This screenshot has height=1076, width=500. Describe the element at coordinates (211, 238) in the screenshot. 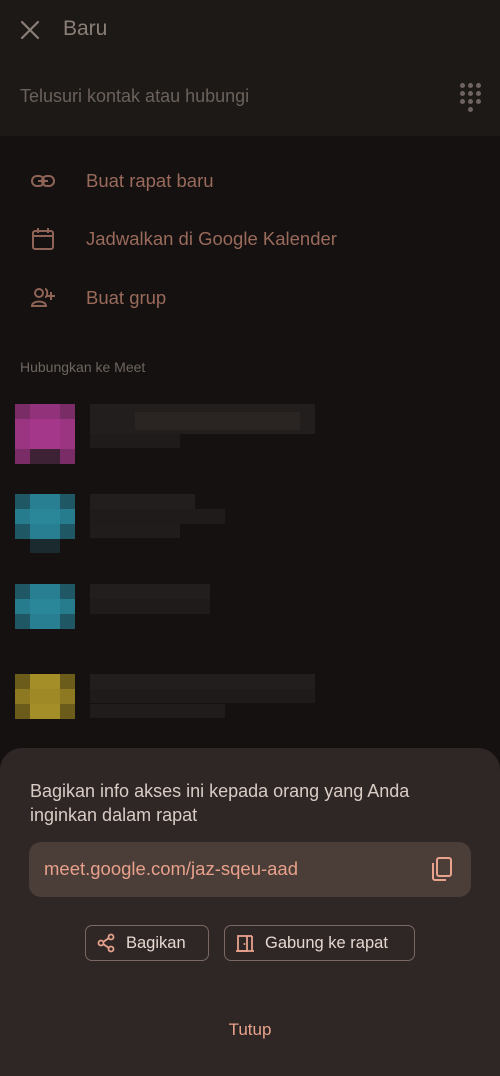

I see `schedule-calendar-label: Jadwalkan di Google Kalender` at that location.